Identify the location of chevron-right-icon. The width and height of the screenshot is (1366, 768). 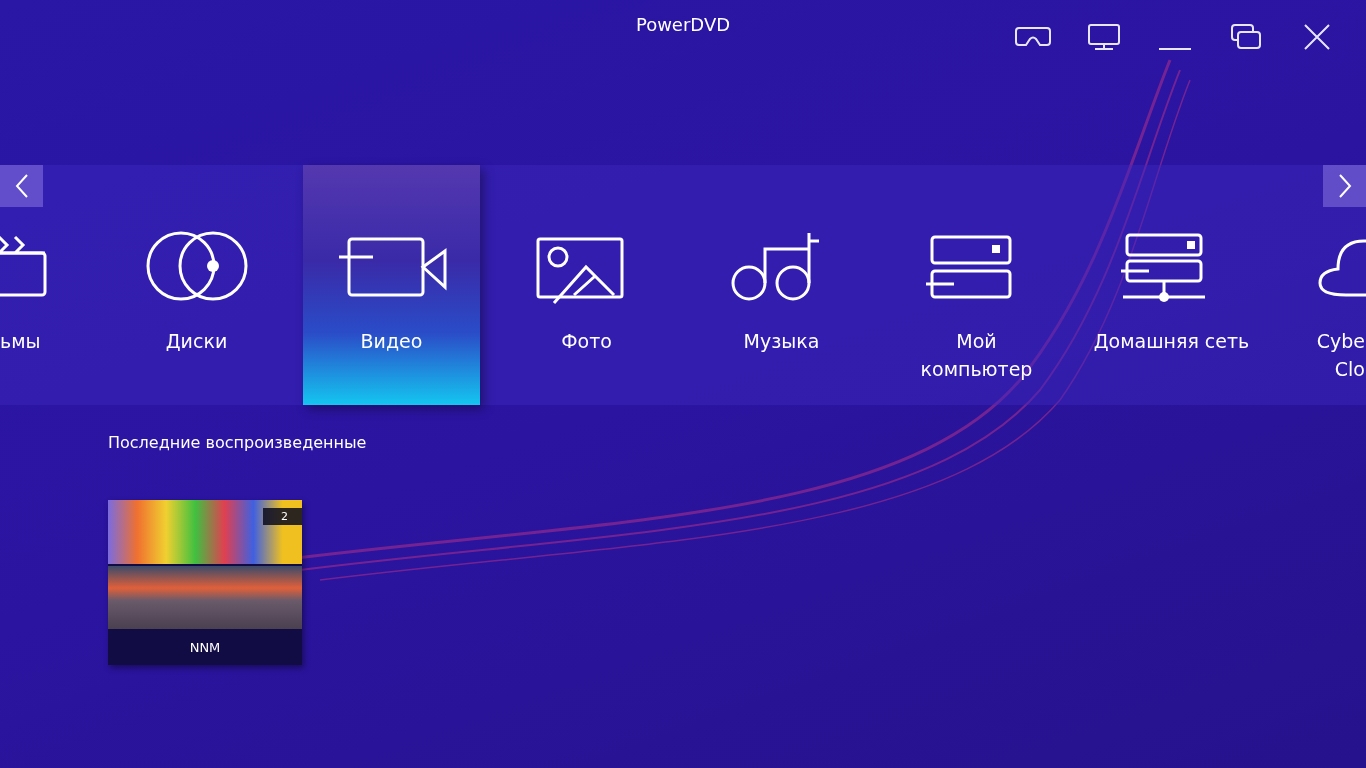
(1344, 186).